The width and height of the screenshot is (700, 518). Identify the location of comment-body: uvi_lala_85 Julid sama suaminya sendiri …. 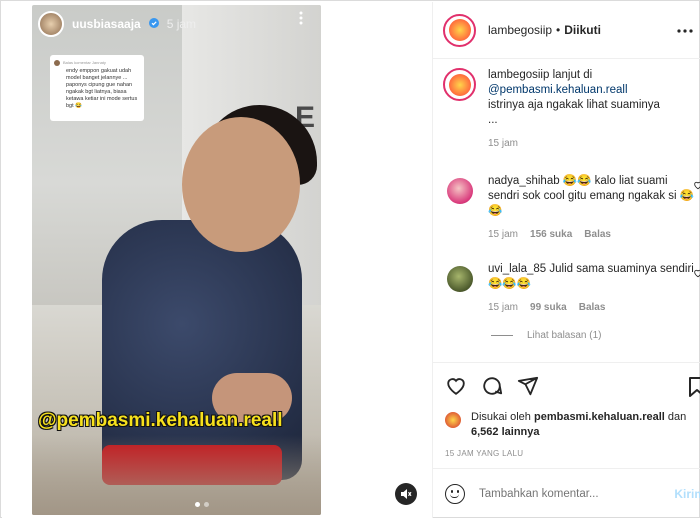
(593, 288).